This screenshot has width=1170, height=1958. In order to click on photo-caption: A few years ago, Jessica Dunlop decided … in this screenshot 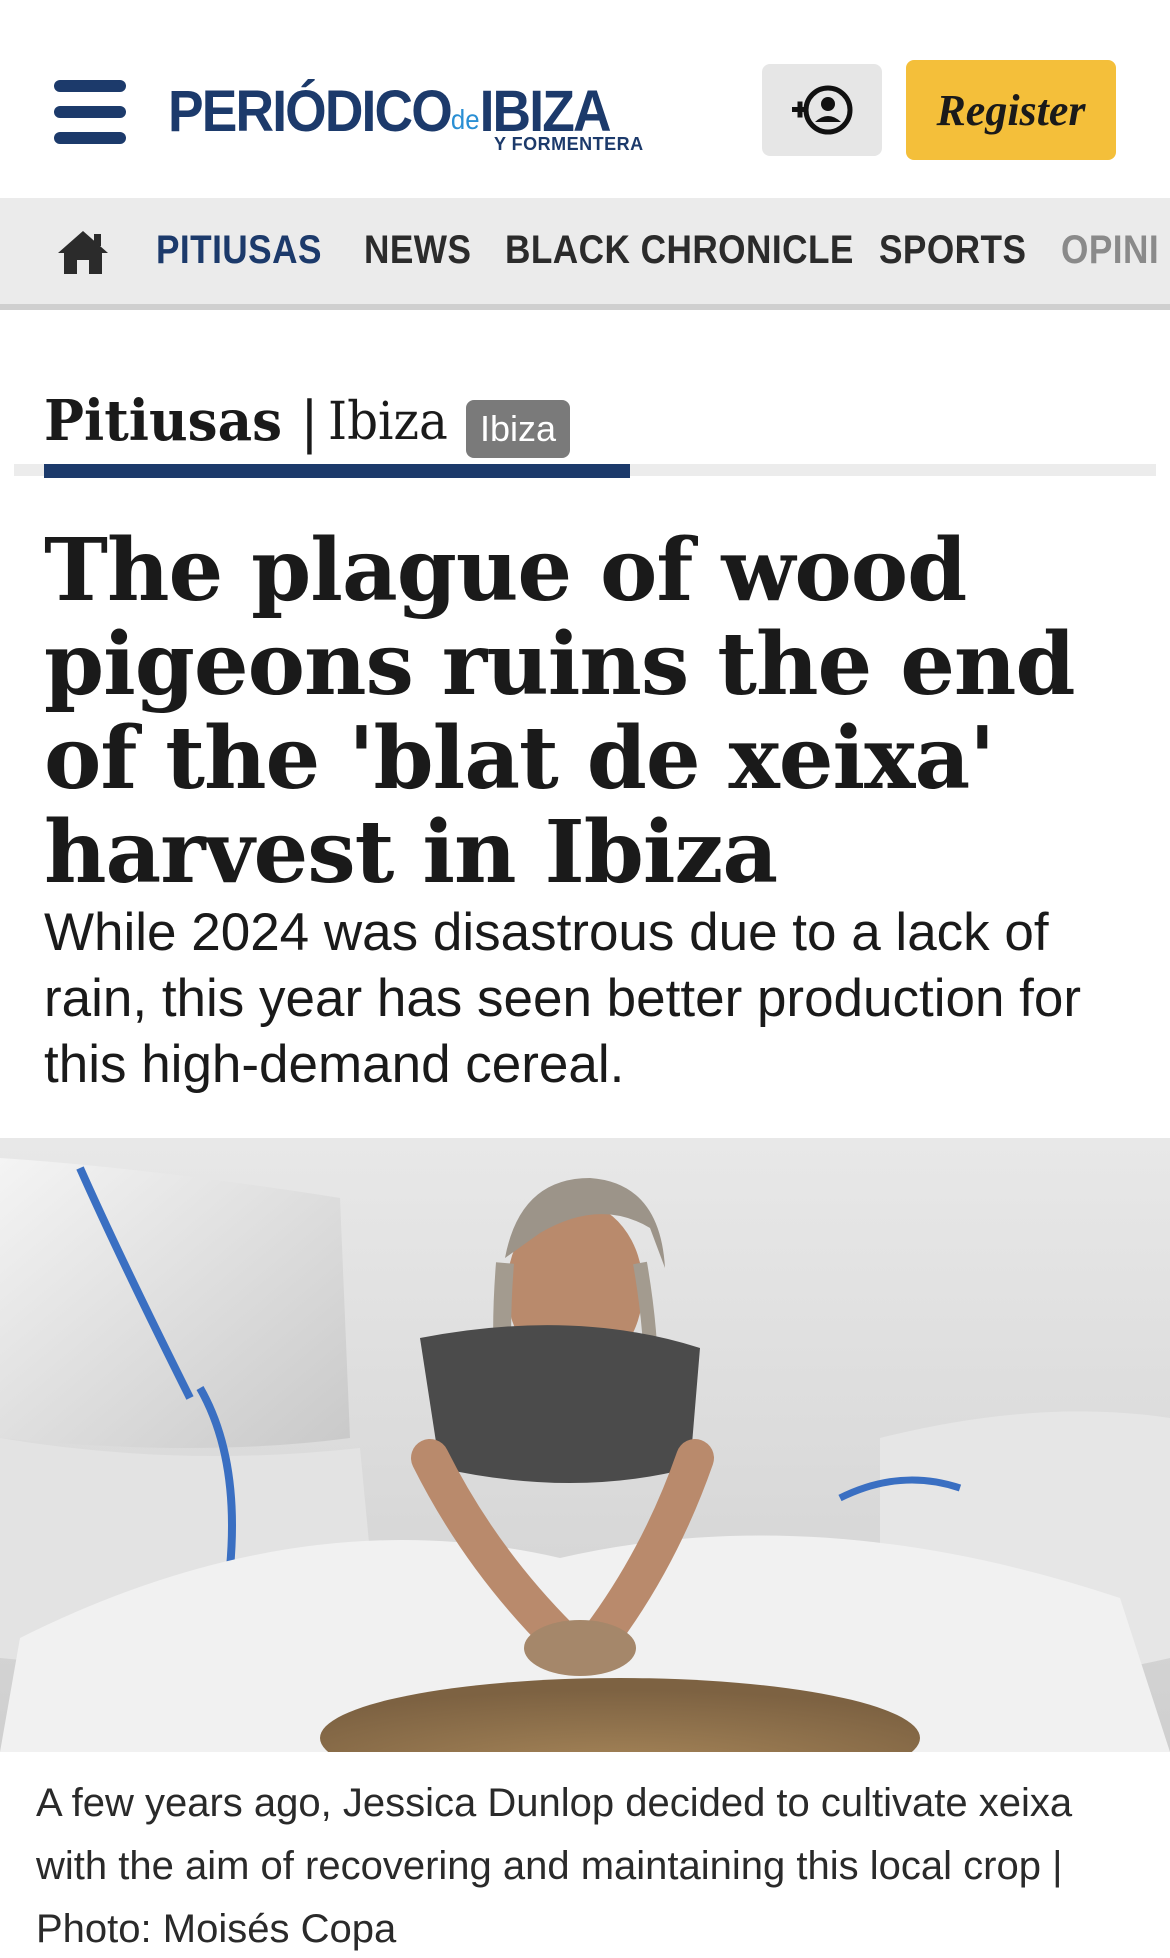, I will do `click(554, 1866)`.